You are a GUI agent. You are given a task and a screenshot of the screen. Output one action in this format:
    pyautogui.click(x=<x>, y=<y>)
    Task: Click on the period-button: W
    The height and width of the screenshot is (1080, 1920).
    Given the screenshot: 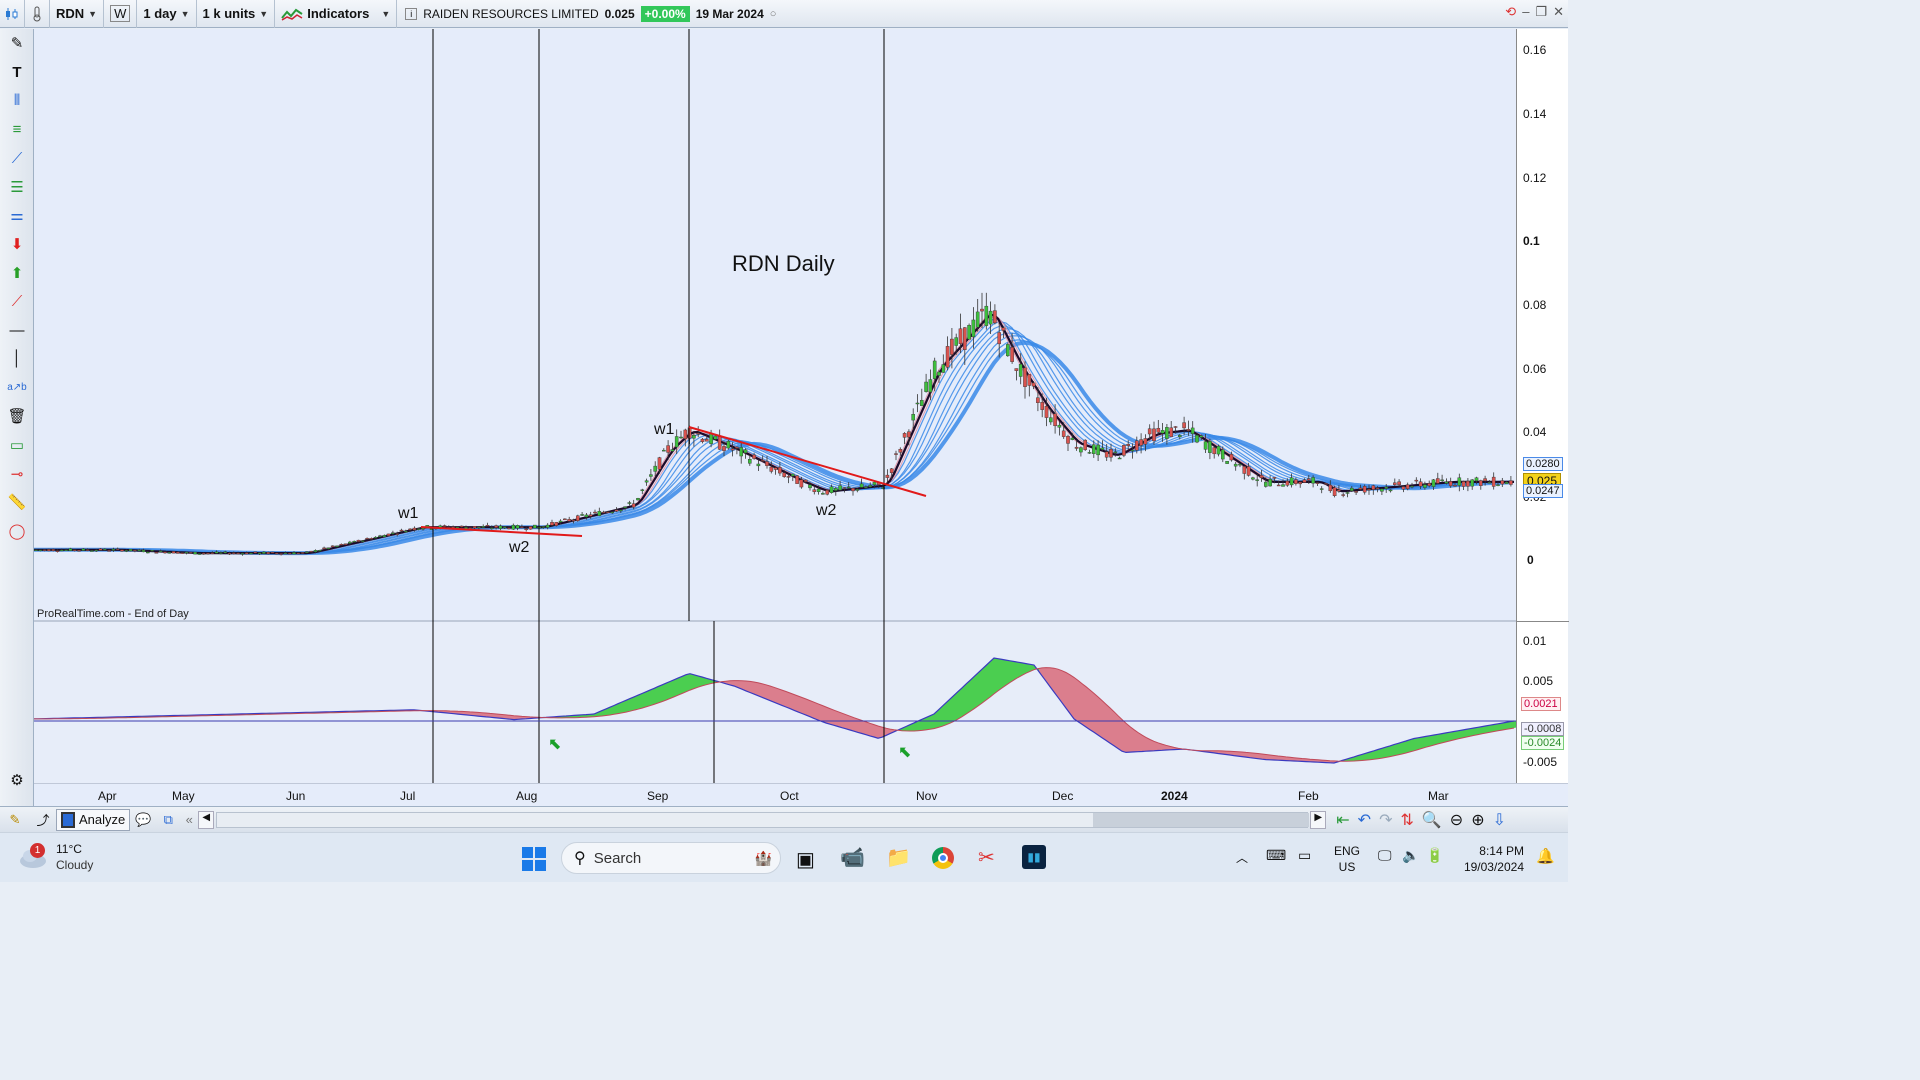 What is the action you would take?
    pyautogui.click(x=121, y=14)
    